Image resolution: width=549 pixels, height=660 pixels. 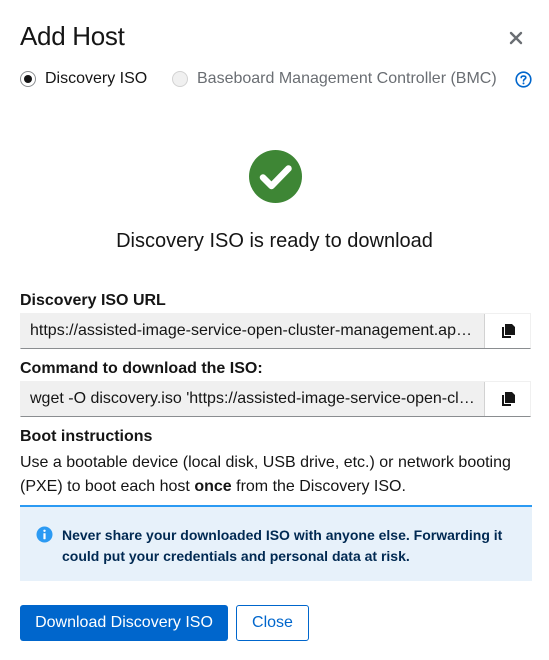 I want to click on copy-command-button, so click(x=507, y=399).